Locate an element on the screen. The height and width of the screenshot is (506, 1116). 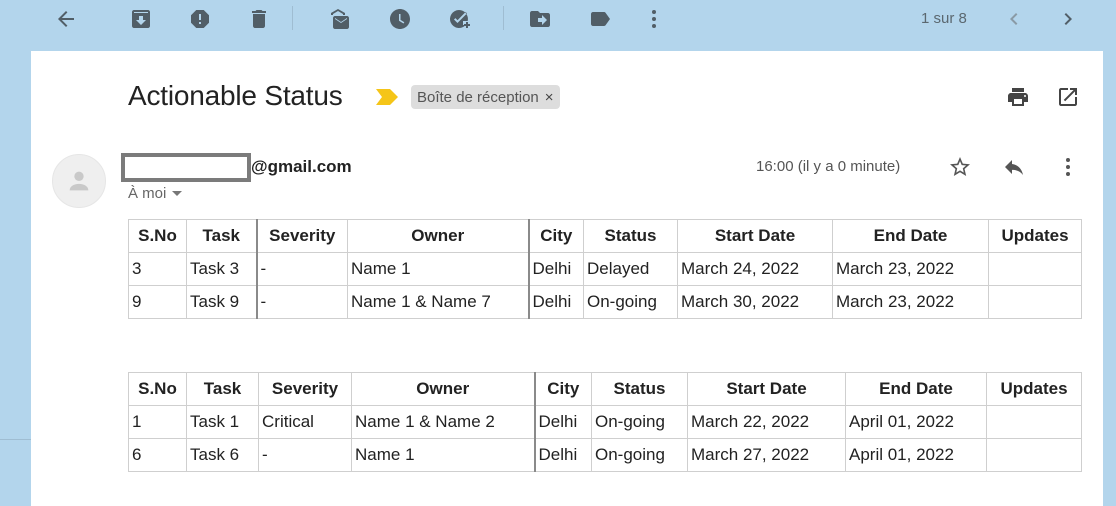
table-cell: Name 1 & Name 2 is located at coordinates (443, 422).